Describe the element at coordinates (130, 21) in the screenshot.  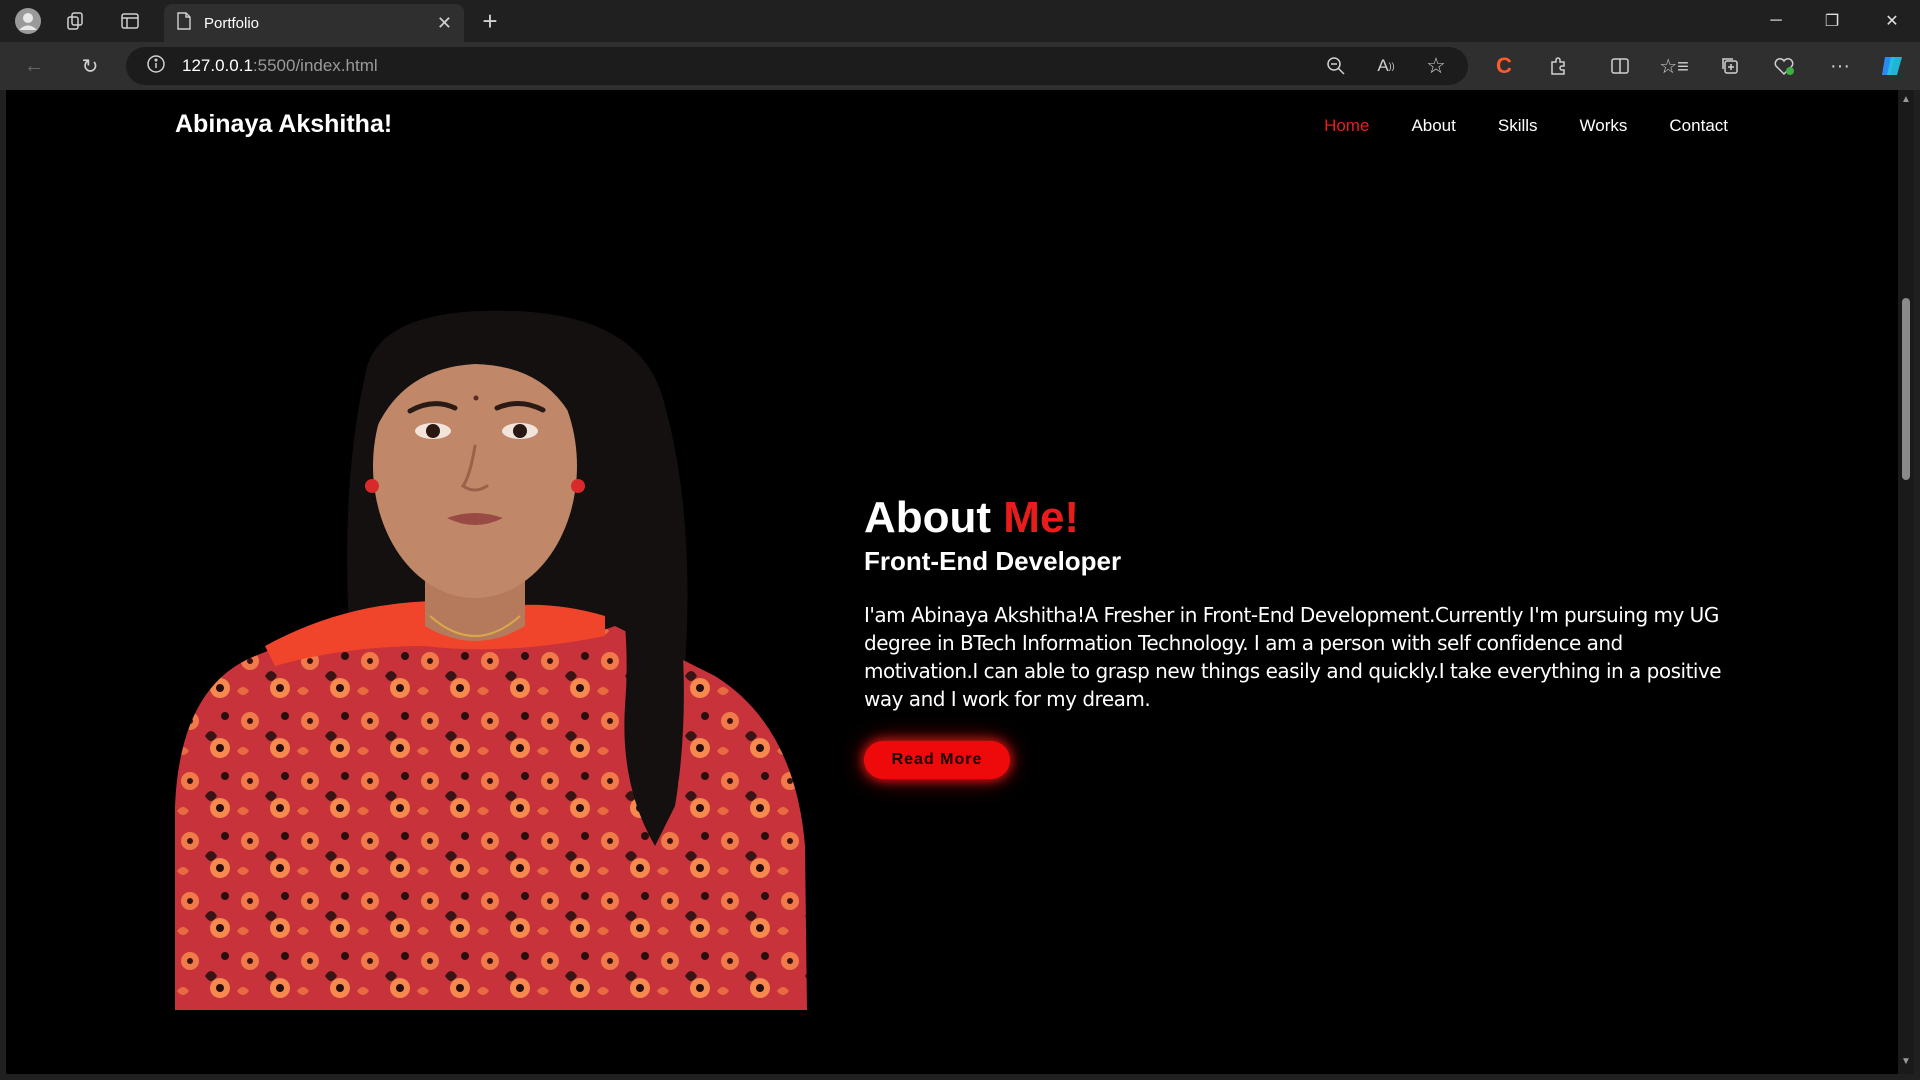
I see `vertical-tabs-icon` at that location.